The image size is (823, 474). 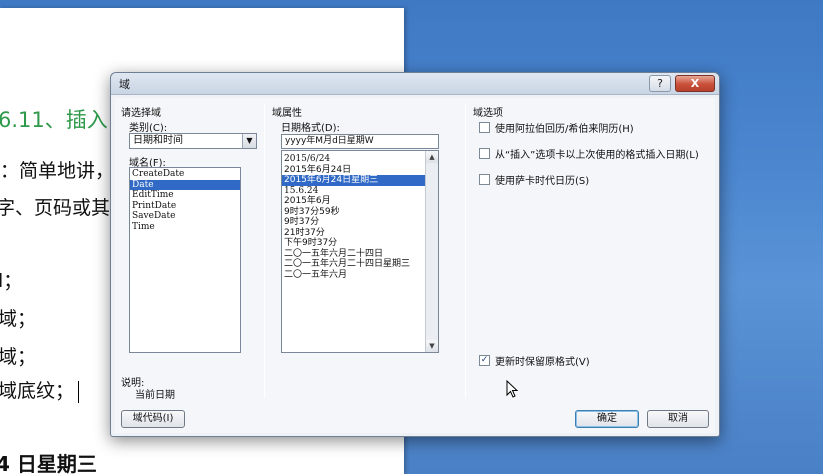 I want to click on field-properties-group-label: 域属性, so click(x=287, y=113).